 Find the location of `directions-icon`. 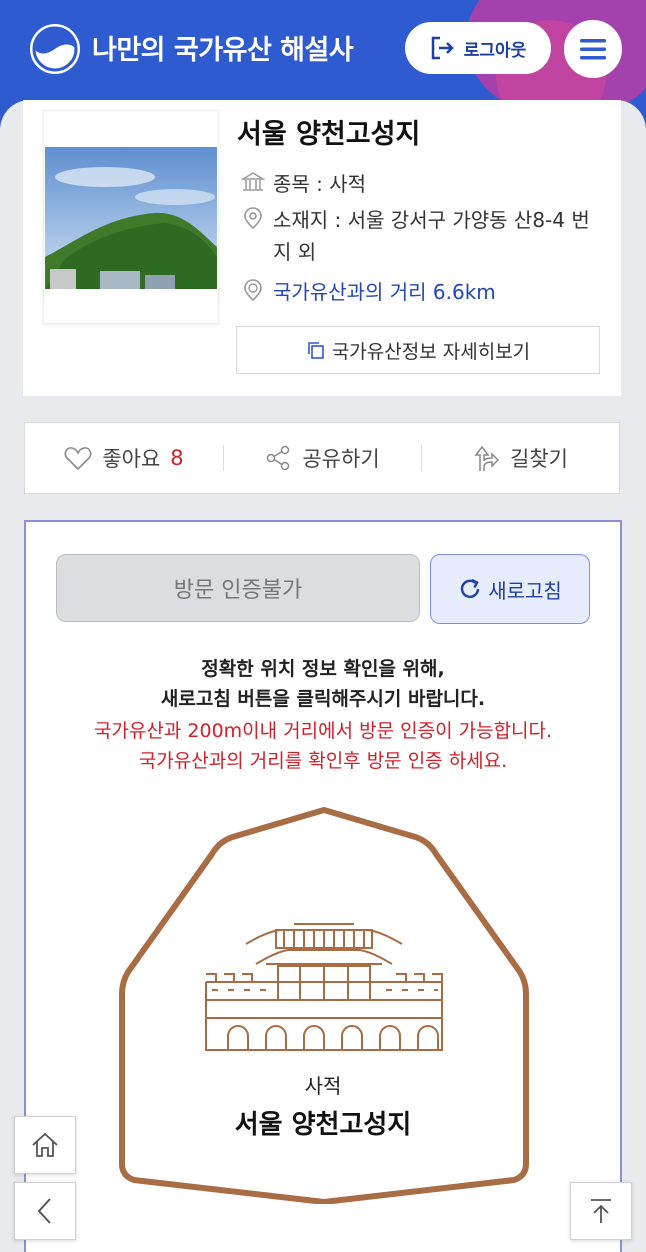

directions-icon is located at coordinates (487, 458).